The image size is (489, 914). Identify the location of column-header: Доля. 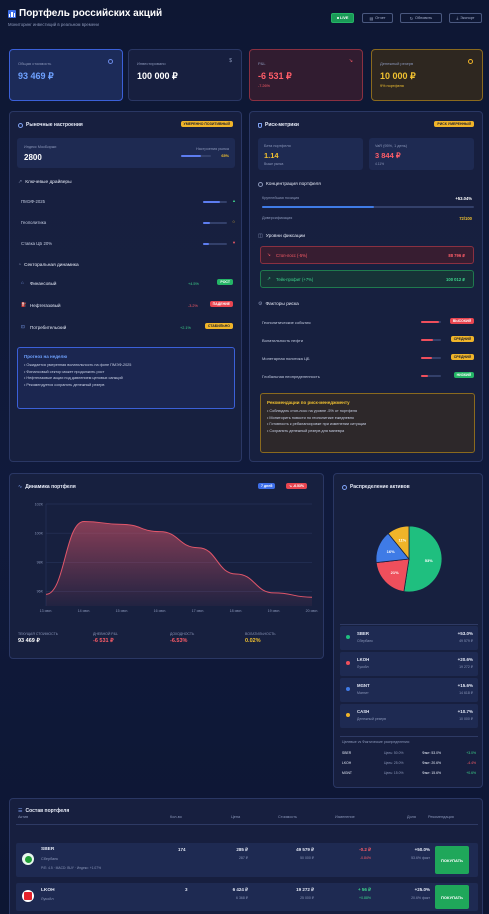
(411, 817).